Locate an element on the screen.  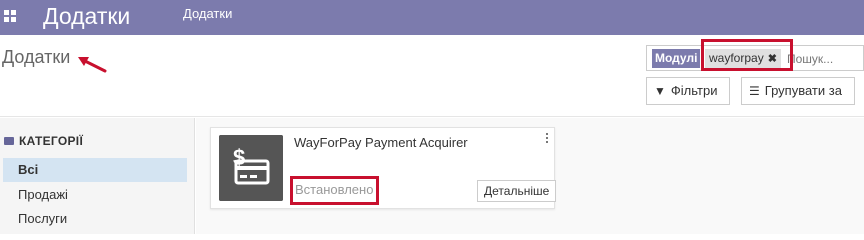
sidebar-item-all: Всі is located at coordinates (95, 170).